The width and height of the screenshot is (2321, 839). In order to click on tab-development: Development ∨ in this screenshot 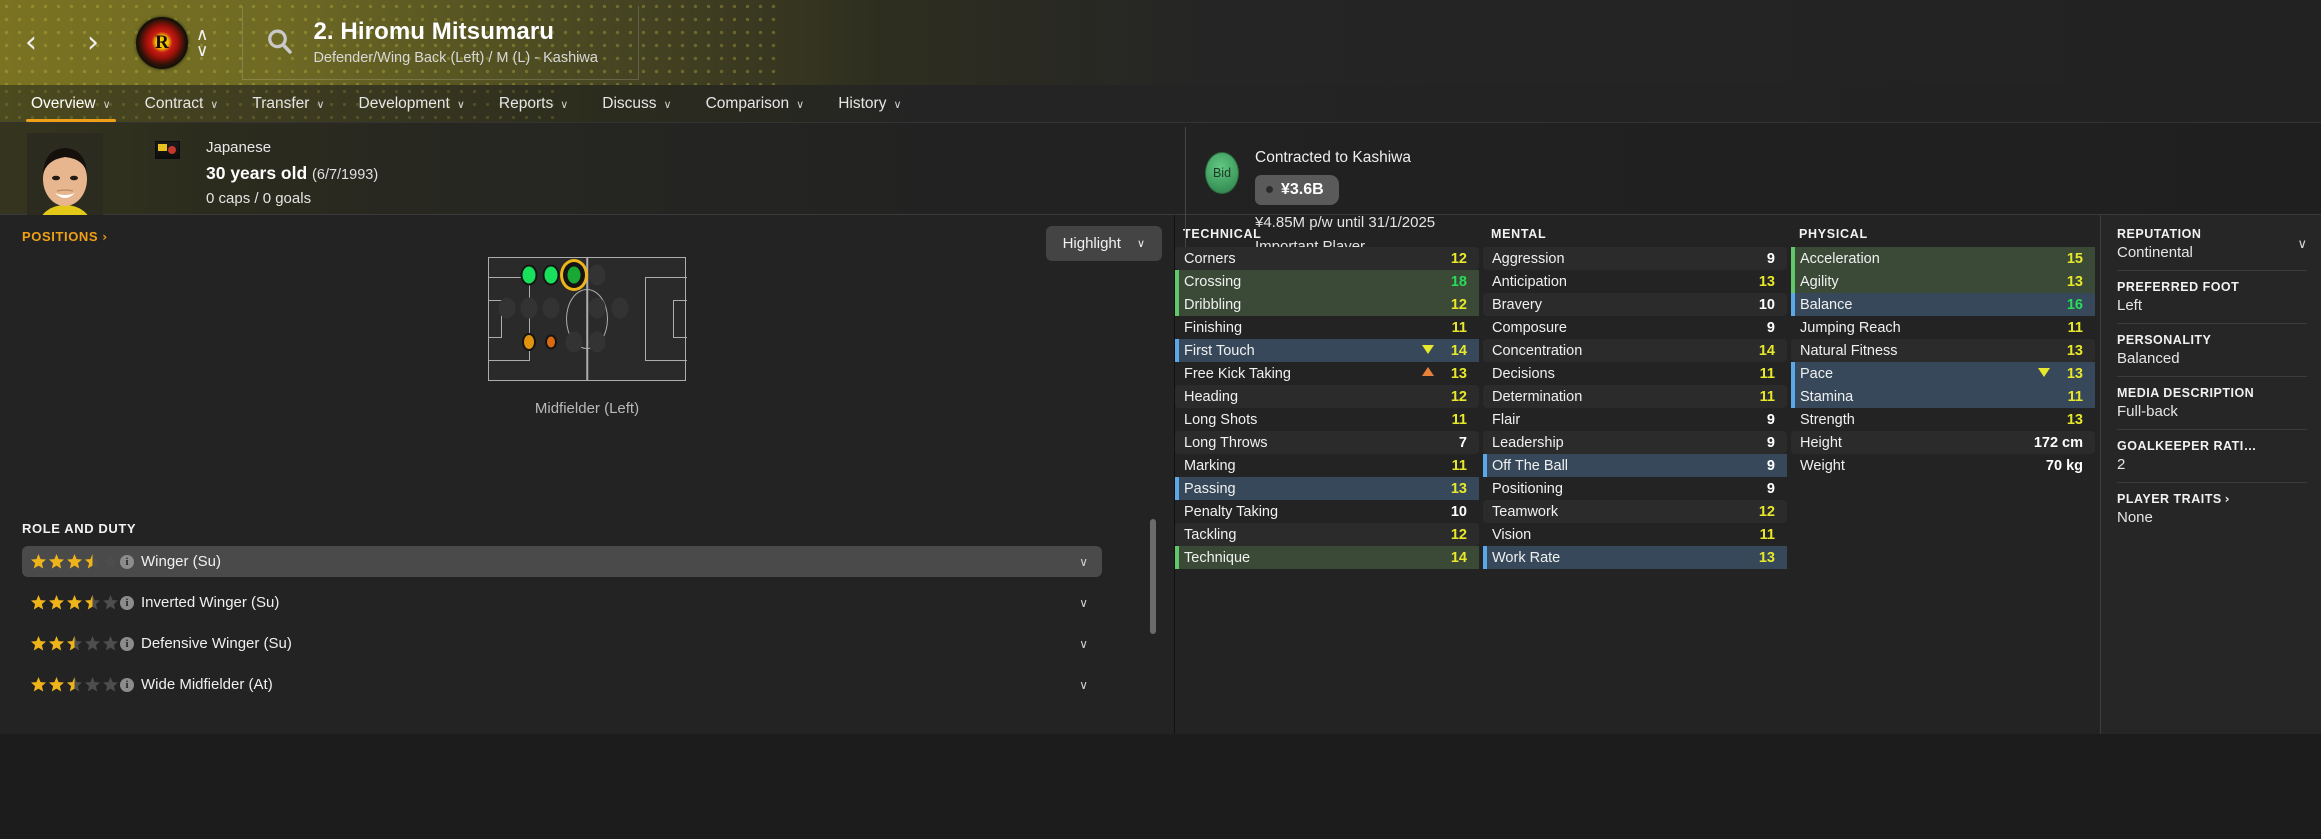, I will do `click(412, 108)`.